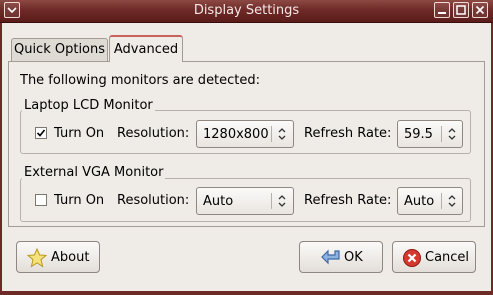  I want to click on close-window-button, so click(480, 10).